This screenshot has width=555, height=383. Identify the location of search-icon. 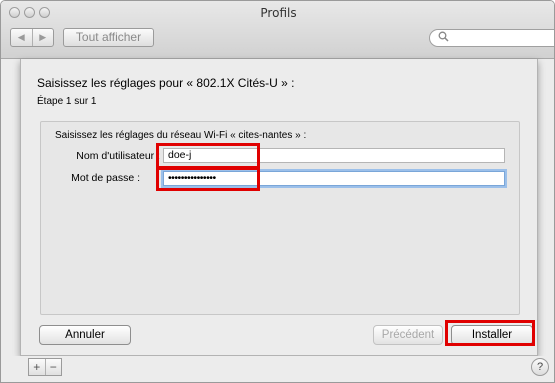
(443, 36).